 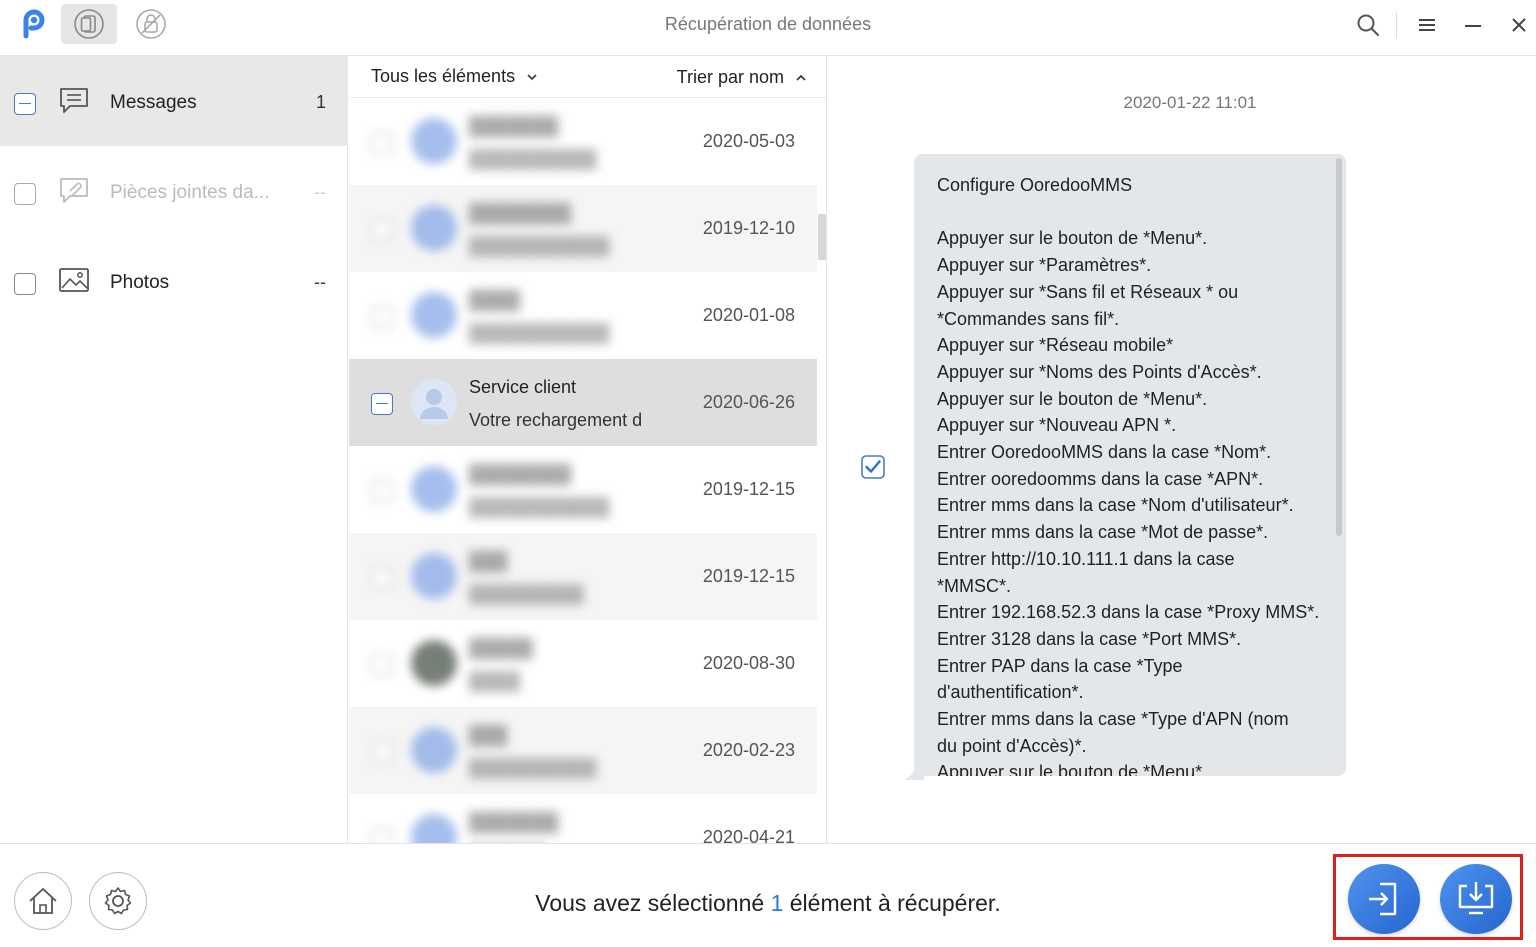 What do you see at coordinates (801, 77) in the screenshot?
I see `chevron-up-icon` at bounding box center [801, 77].